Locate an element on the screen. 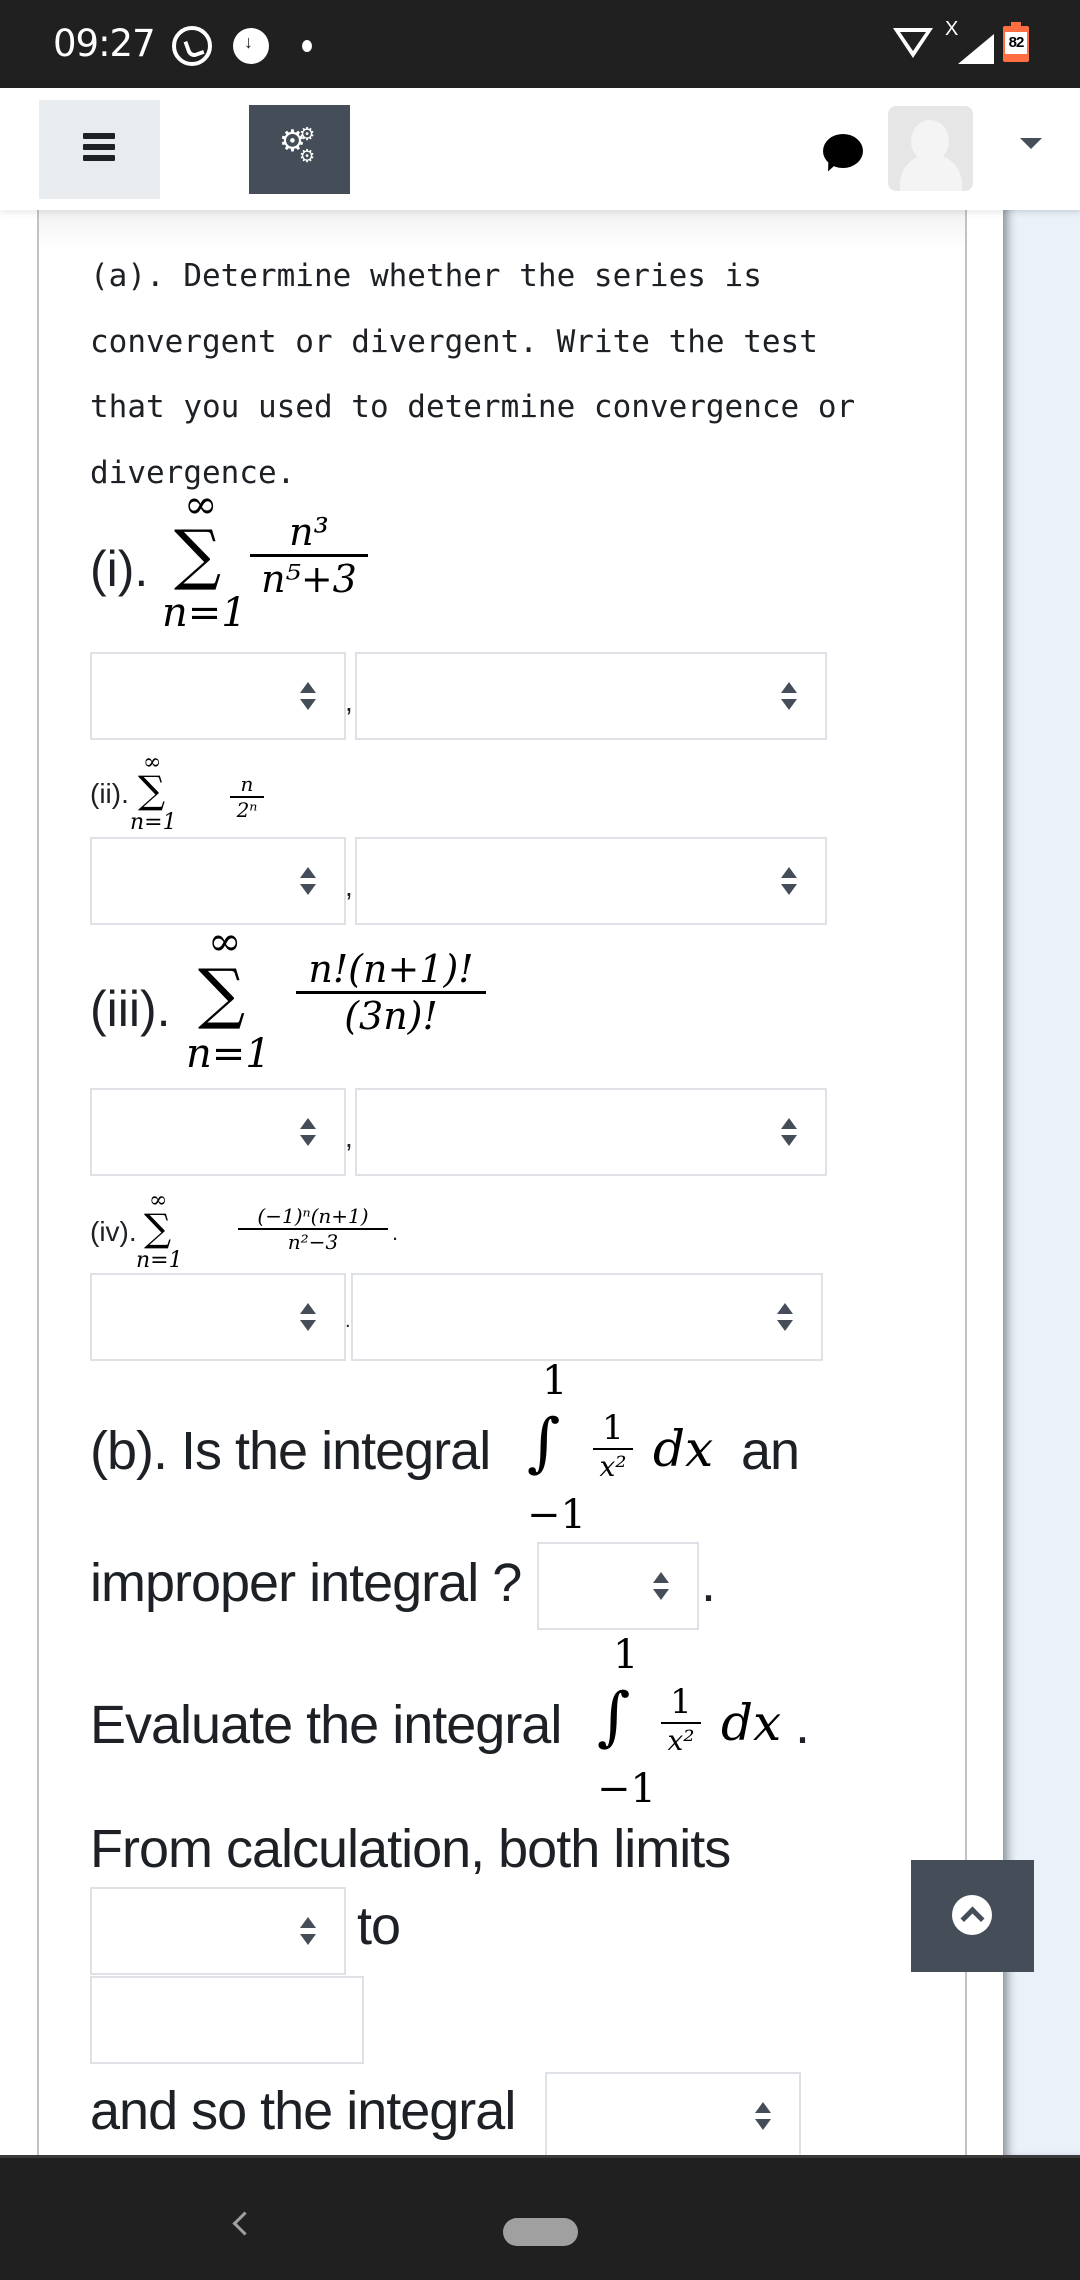  chevron-up-circle-icon is located at coordinates (972, 1915).